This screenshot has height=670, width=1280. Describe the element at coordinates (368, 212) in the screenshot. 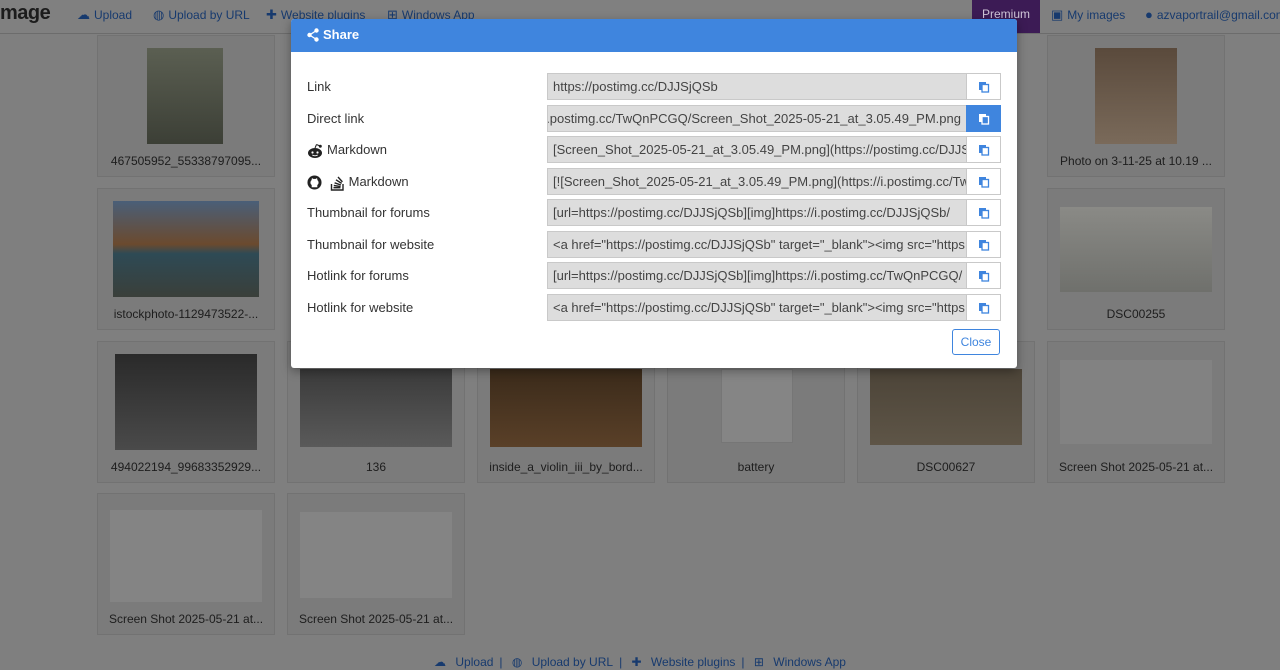

I see `row-label: Thumbnail for forums` at that location.